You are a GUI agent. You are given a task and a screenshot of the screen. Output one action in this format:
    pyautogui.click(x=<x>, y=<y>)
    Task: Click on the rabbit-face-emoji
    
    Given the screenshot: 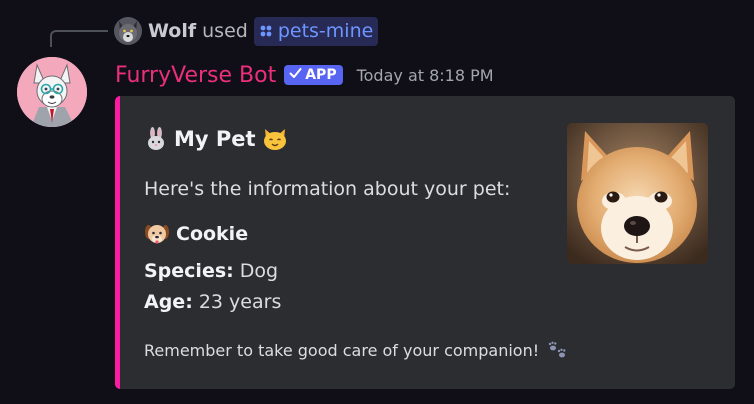 What is the action you would take?
    pyautogui.click(x=156, y=139)
    